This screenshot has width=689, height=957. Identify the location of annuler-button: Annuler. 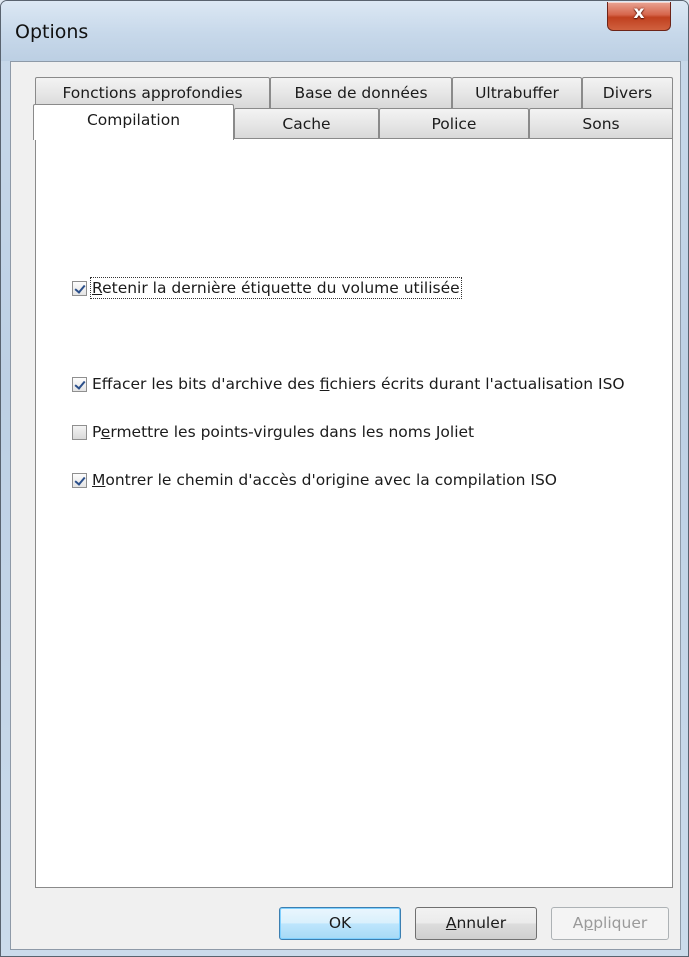
(476, 923).